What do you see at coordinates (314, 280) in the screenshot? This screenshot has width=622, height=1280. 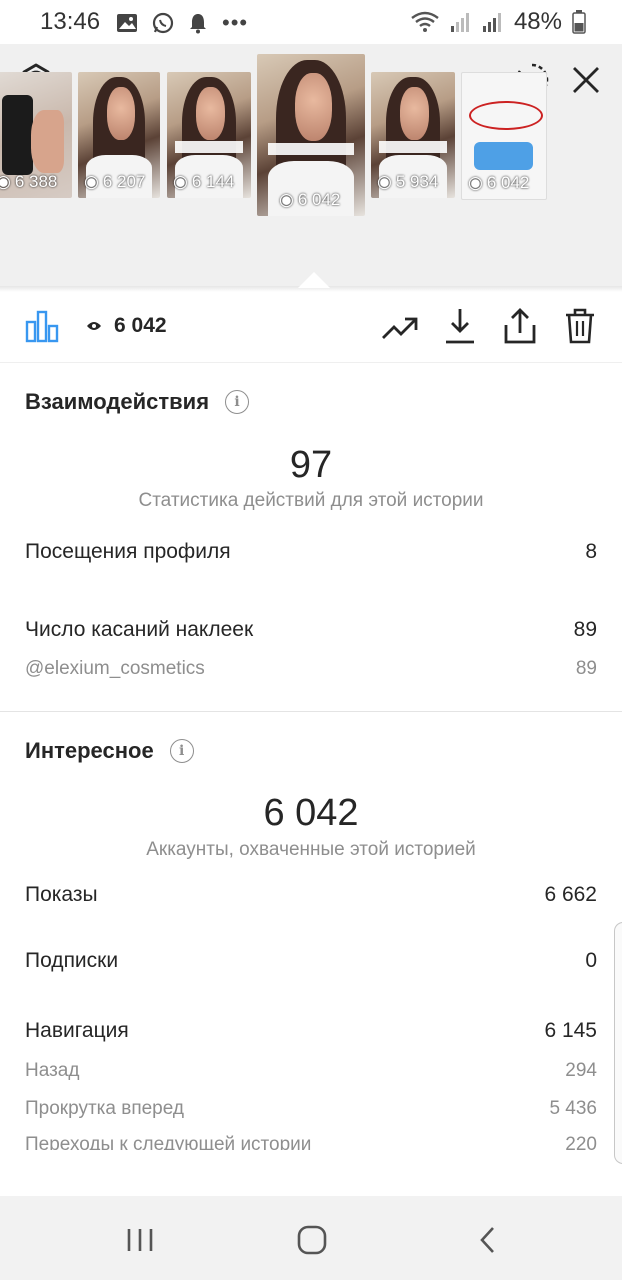 I see `selected-story-pointer` at bounding box center [314, 280].